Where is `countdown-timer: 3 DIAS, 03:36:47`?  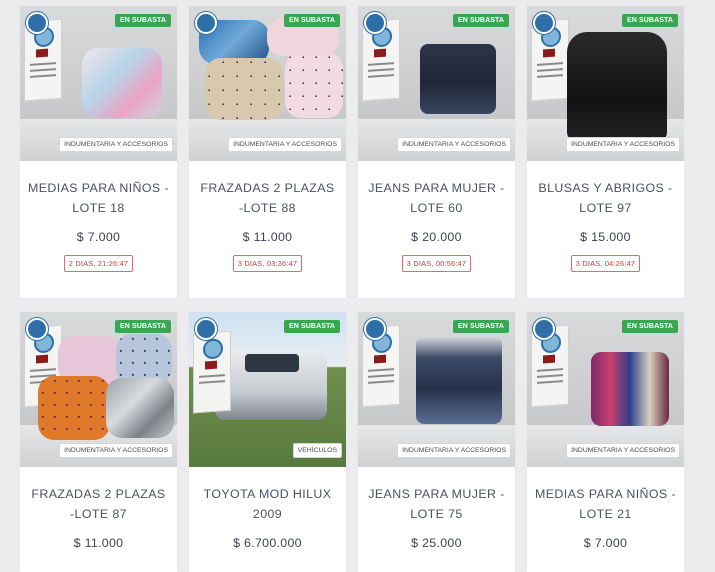 countdown-timer: 3 DIAS, 03:36:47 is located at coordinates (267, 263).